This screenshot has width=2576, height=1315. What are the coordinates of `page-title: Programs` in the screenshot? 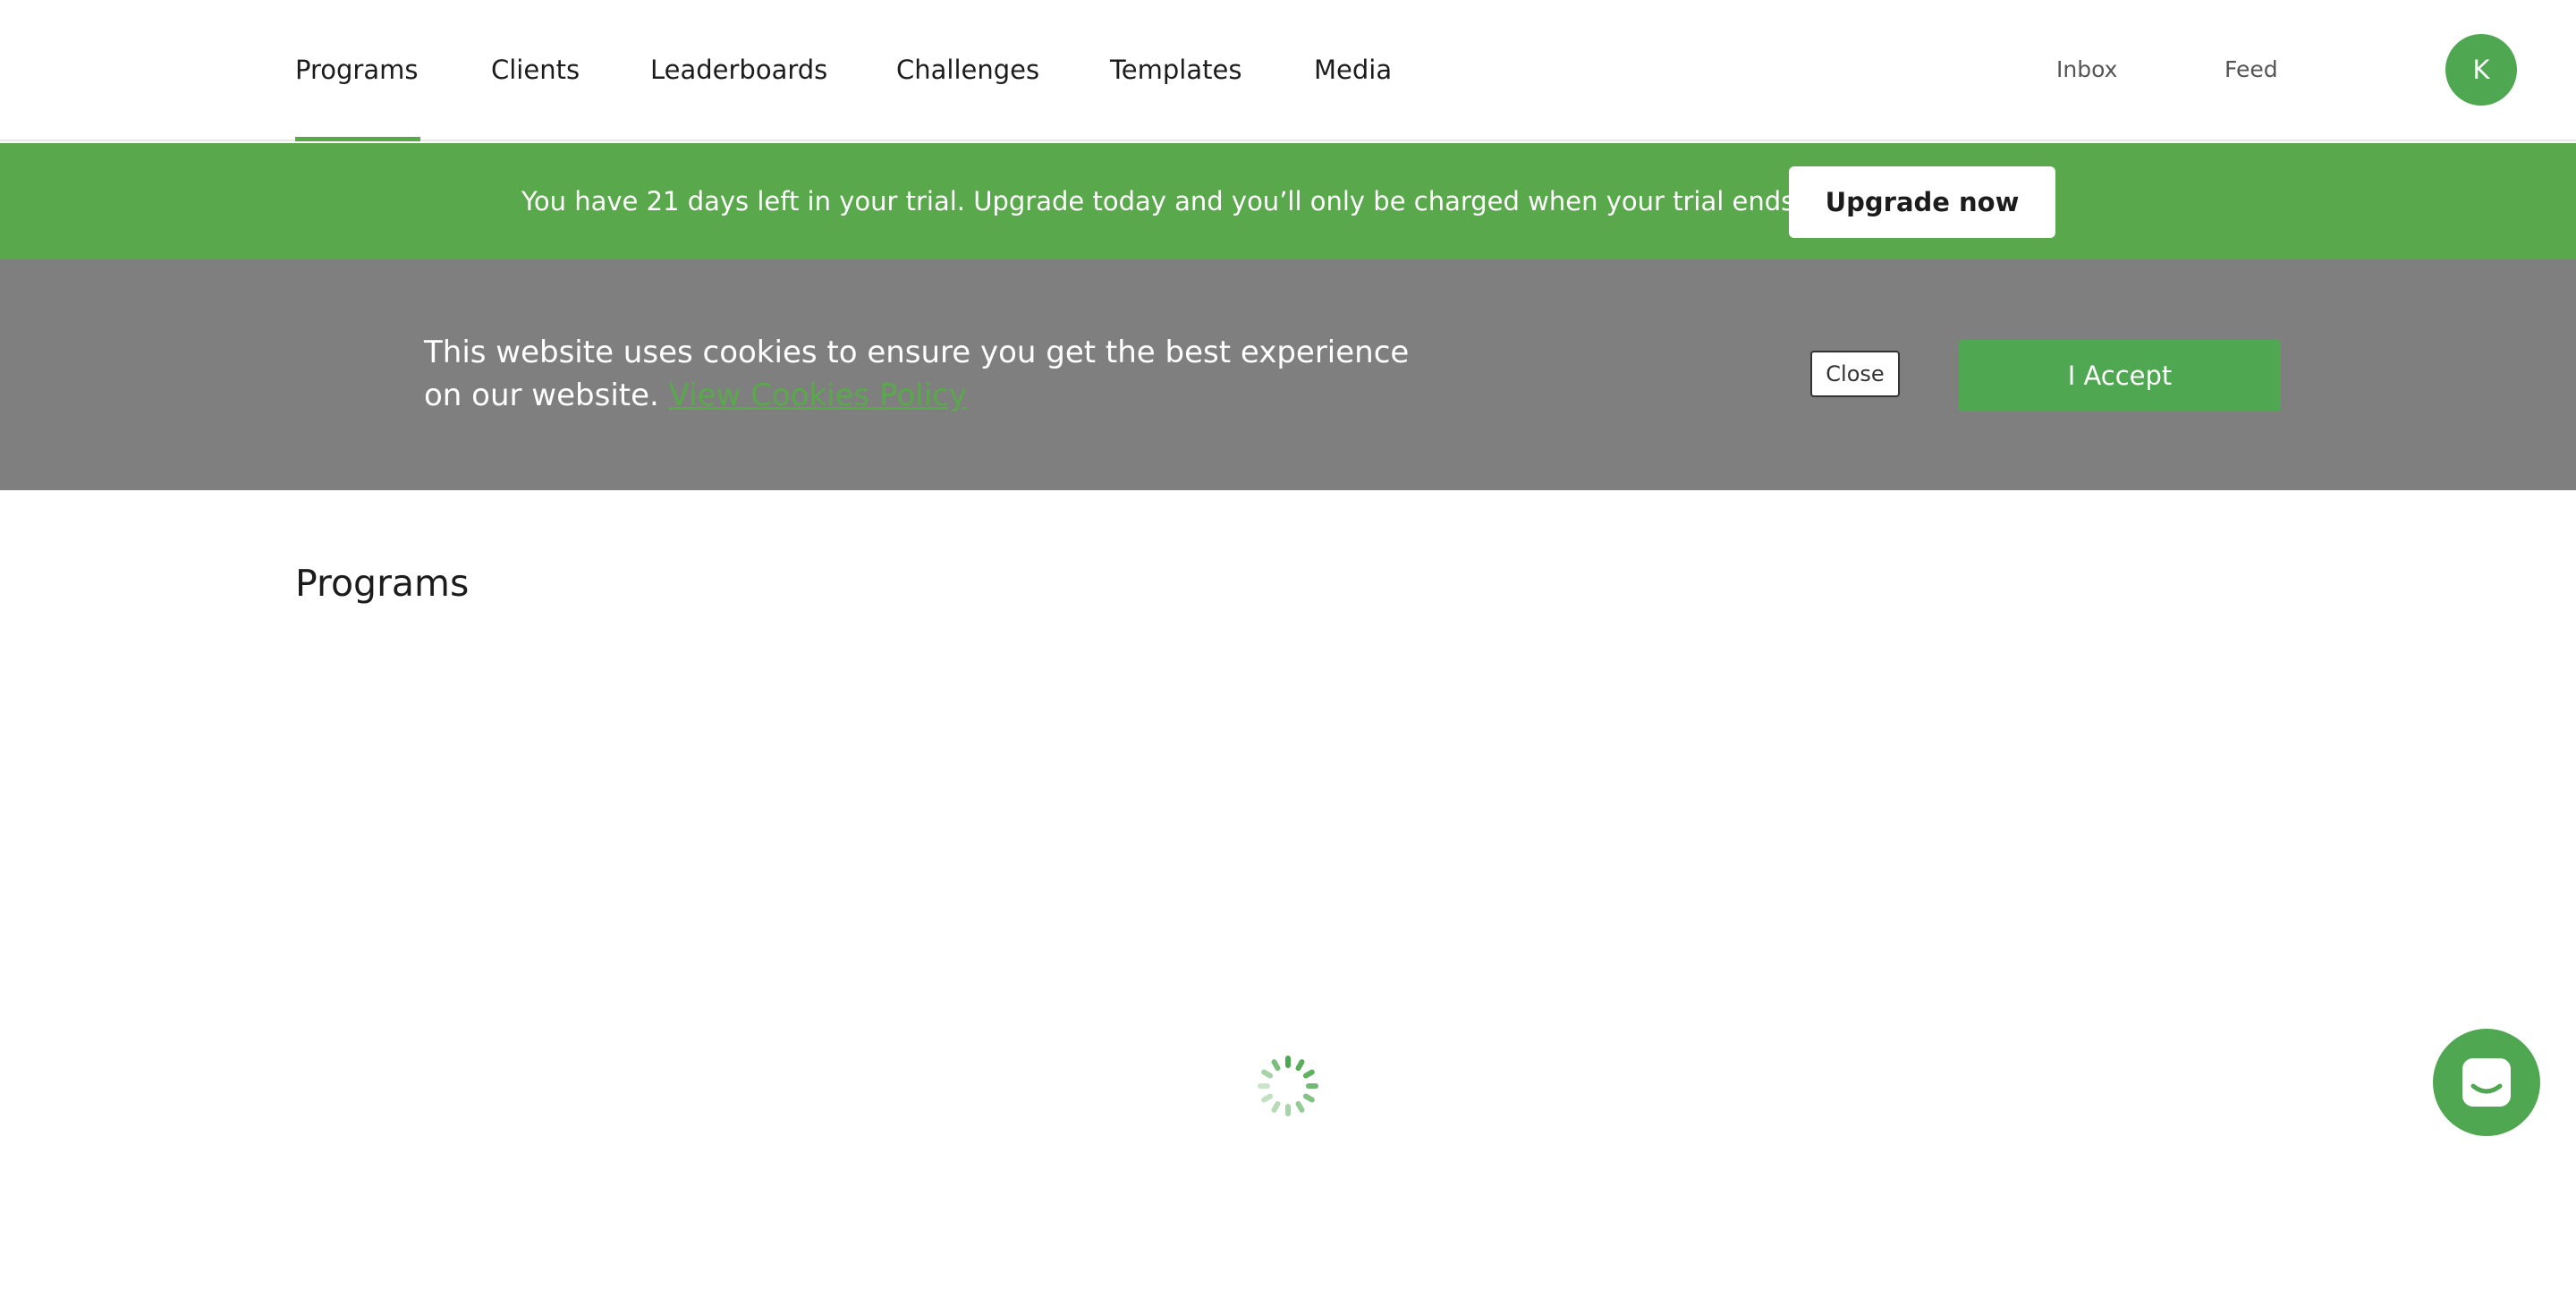 It's located at (382, 583).